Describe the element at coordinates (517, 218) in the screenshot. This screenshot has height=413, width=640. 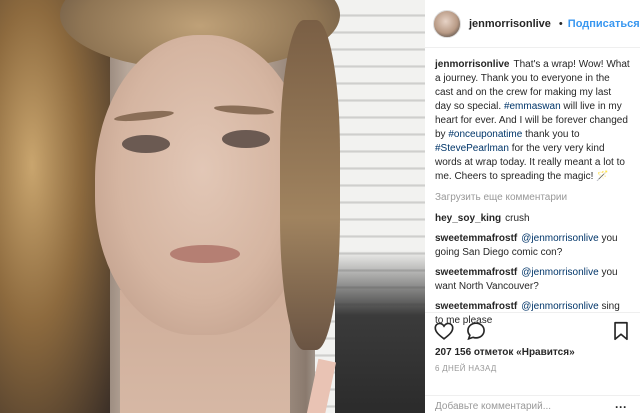
I see `comment-text: crush` at that location.